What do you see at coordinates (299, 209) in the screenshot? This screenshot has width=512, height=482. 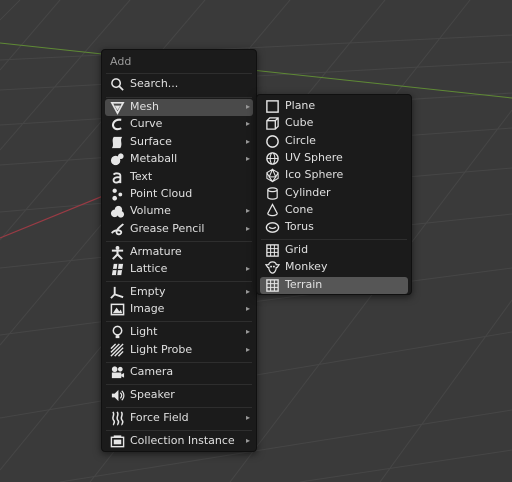 I see `menu-item-label: Cone` at bounding box center [299, 209].